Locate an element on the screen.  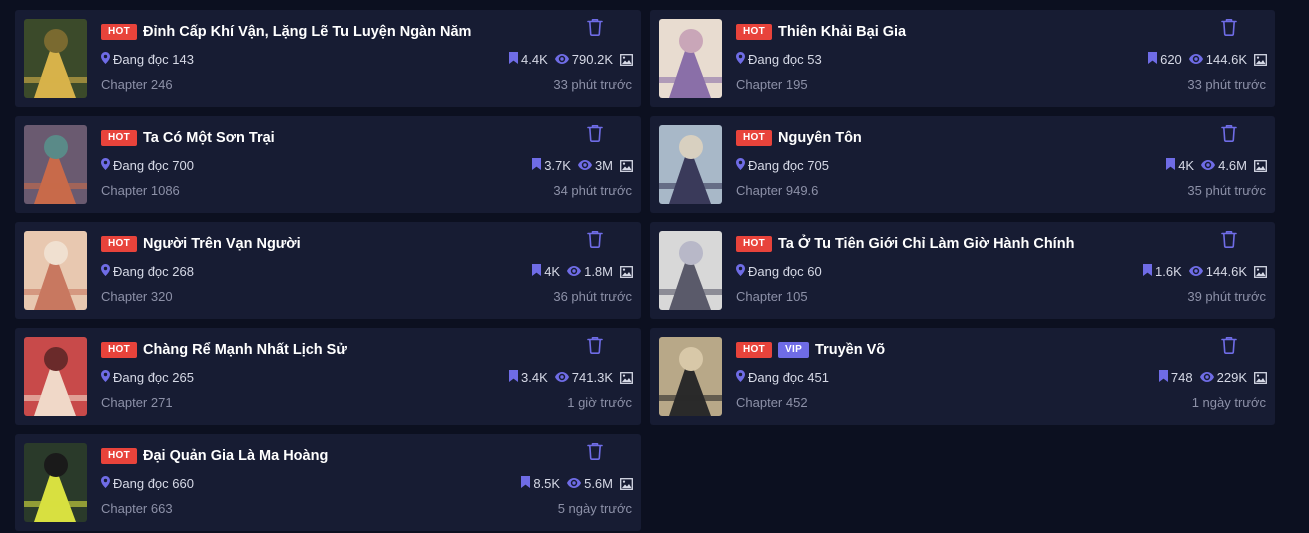
follows-count: 748 is located at coordinates (1181, 377).